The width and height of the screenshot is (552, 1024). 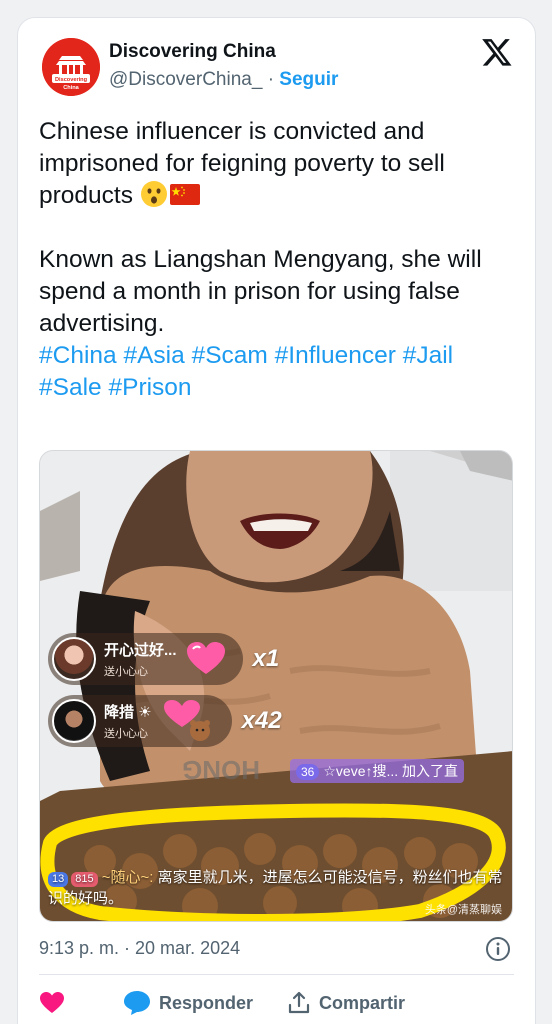 I want to click on svg-text: Discovering, so click(x=71, y=80).